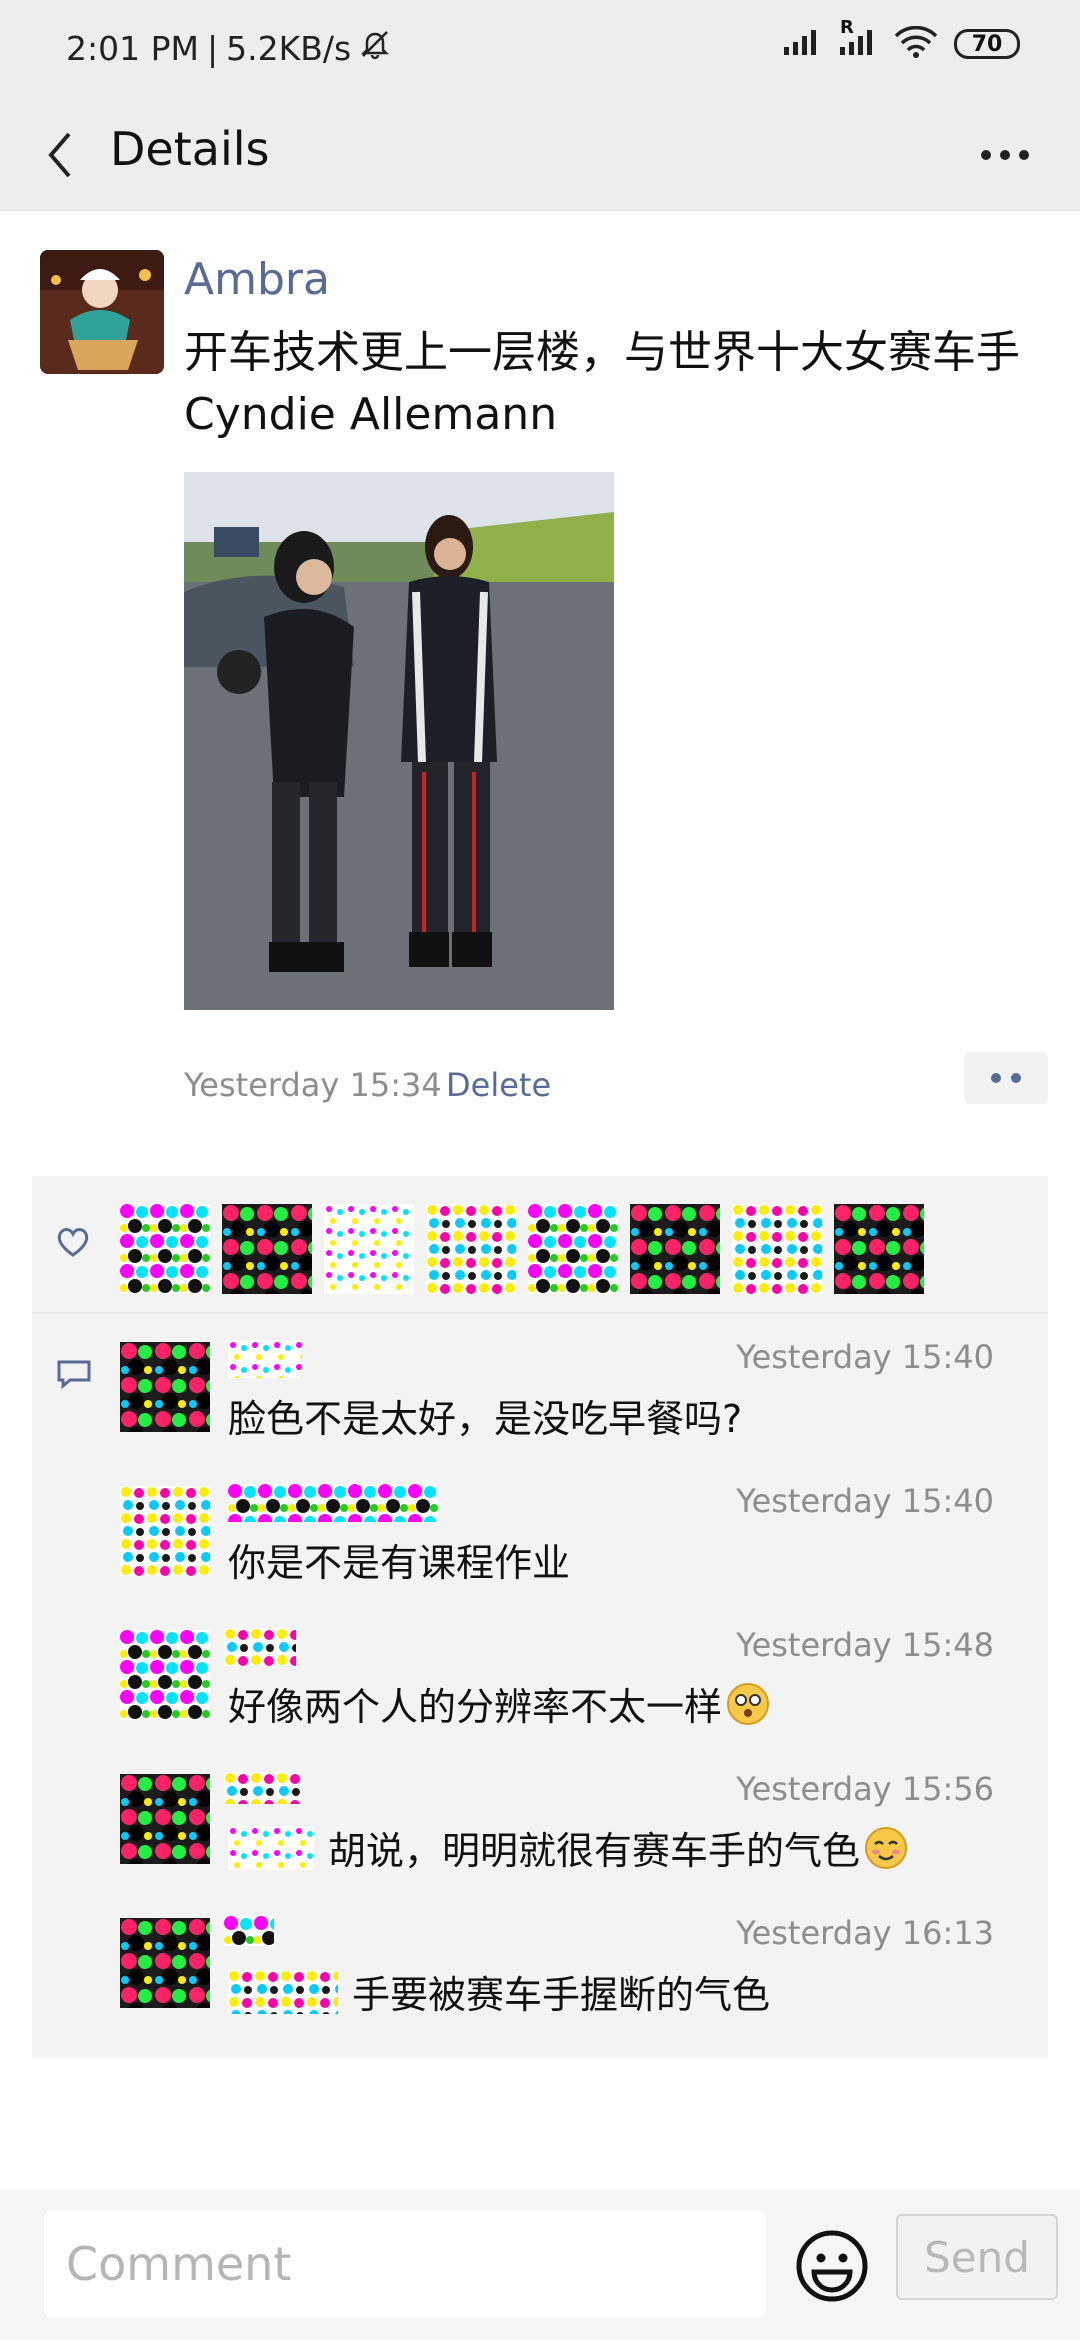 Image resolution: width=1080 pixels, height=2340 pixels. I want to click on delete-link: Delete, so click(498, 1085).